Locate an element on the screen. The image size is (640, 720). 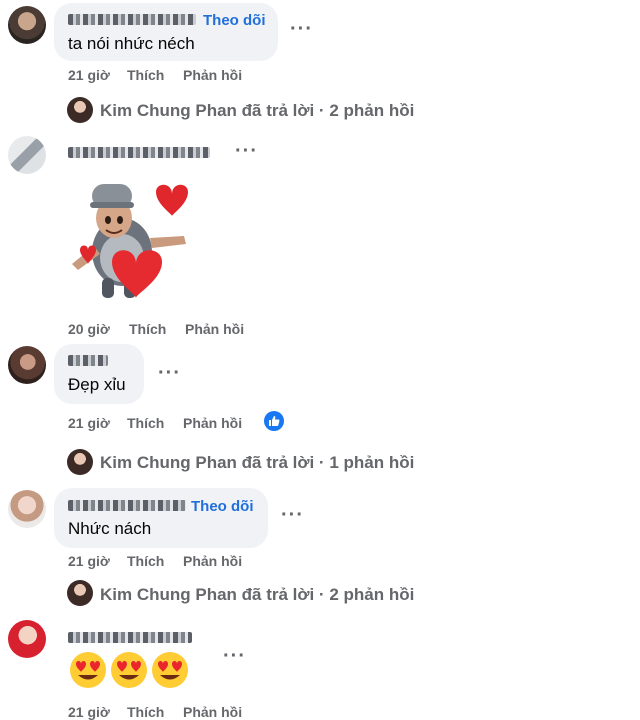
comment-text: Đẹp xỉu is located at coordinates (97, 384).